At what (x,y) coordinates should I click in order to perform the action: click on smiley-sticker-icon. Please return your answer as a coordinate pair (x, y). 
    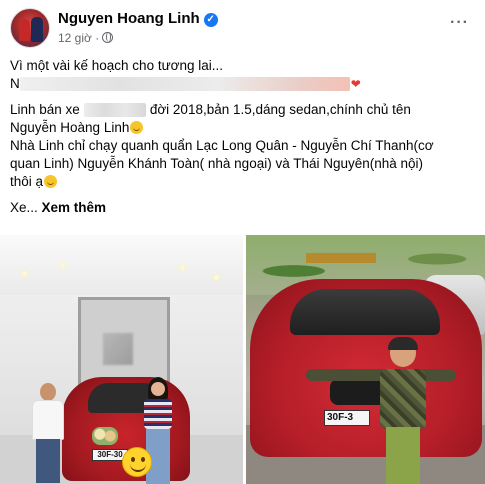
    Looking at the image, I should click on (137, 462).